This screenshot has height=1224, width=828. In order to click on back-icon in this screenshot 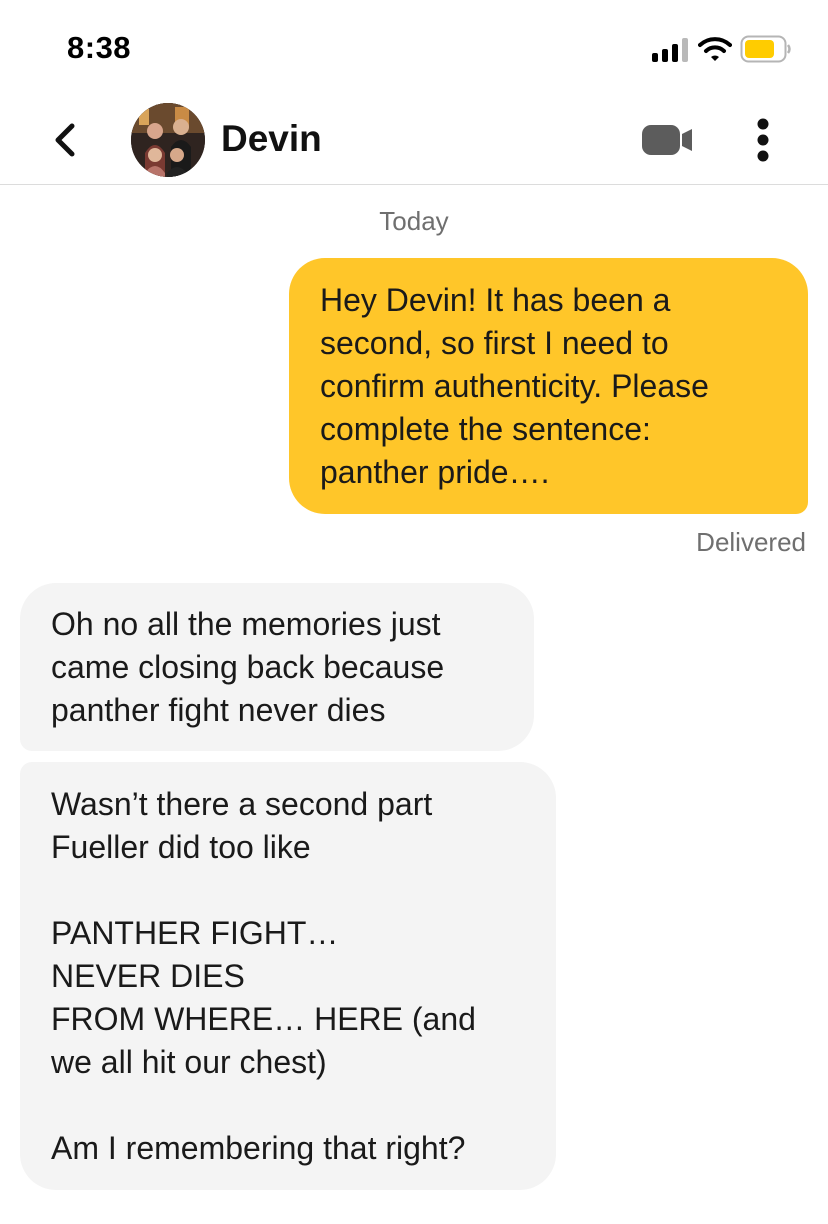, I will do `click(66, 140)`.